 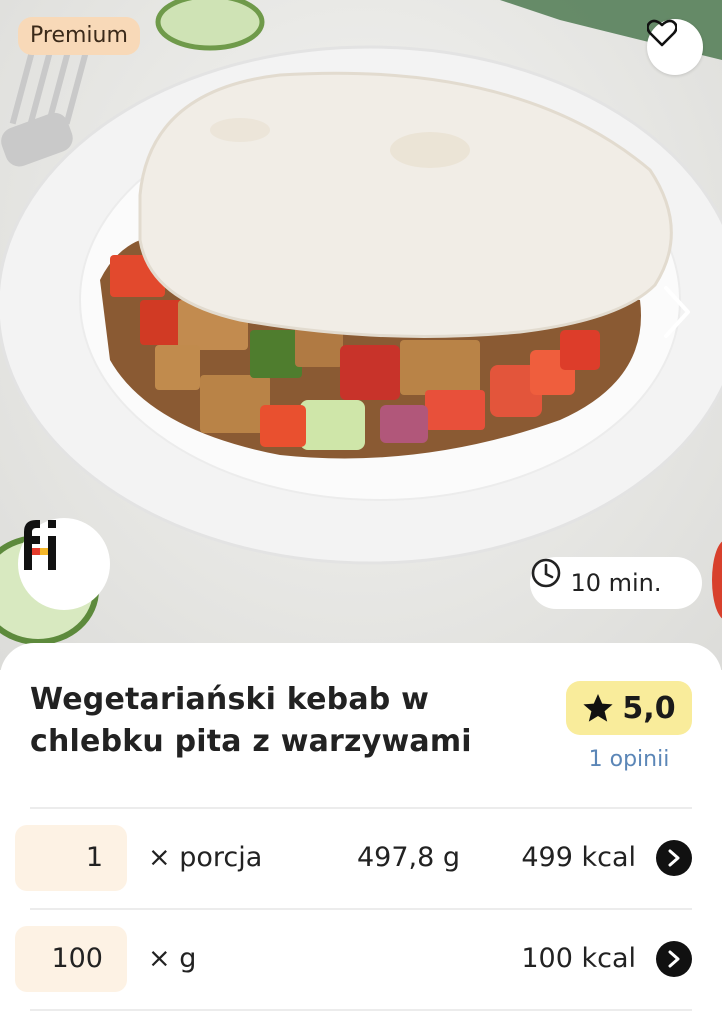 I want to click on portion-quantity-input: 1, so click(x=71, y=858).